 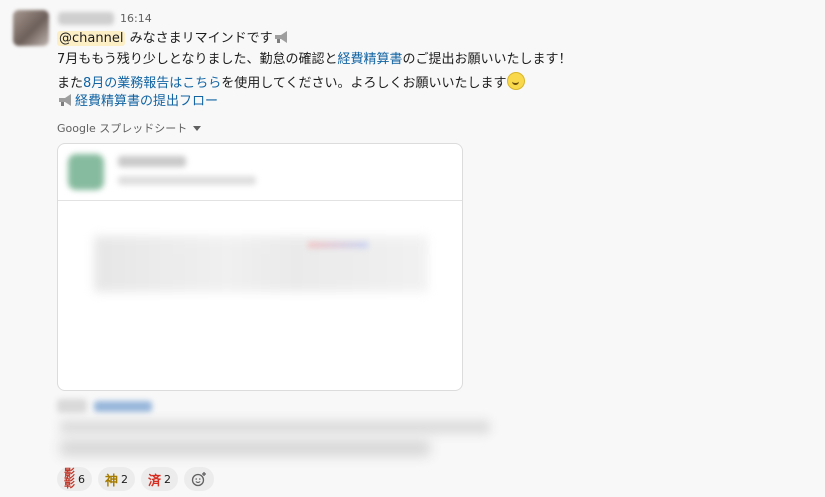 What do you see at coordinates (31, 28) in the screenshot?
I see `avatar` at bounding box center [31, 28].